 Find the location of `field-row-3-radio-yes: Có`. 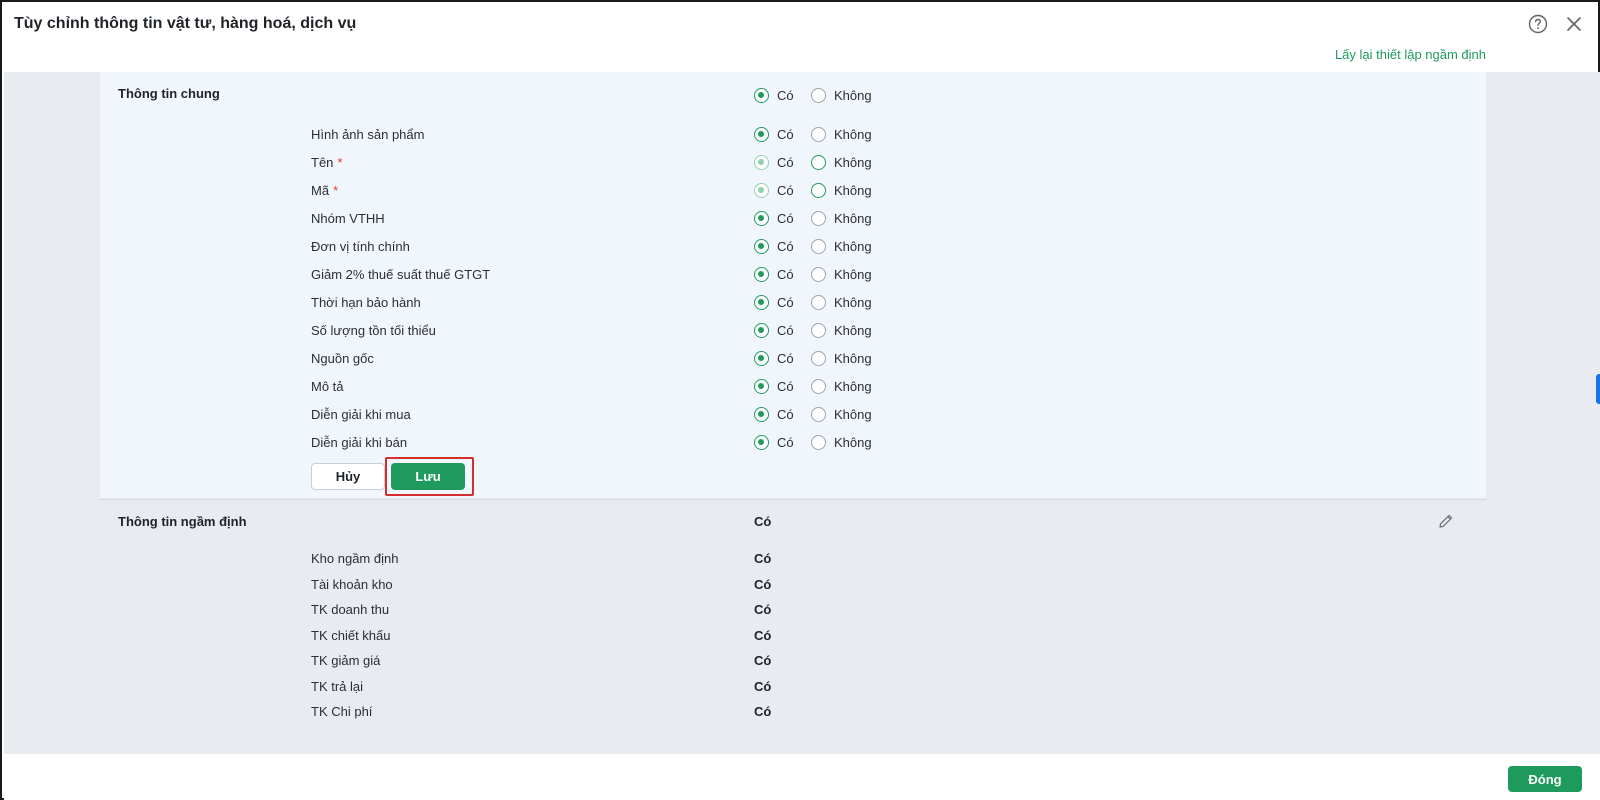

field-row-3-radio-yes: Có is located at coordinates (782, 218).